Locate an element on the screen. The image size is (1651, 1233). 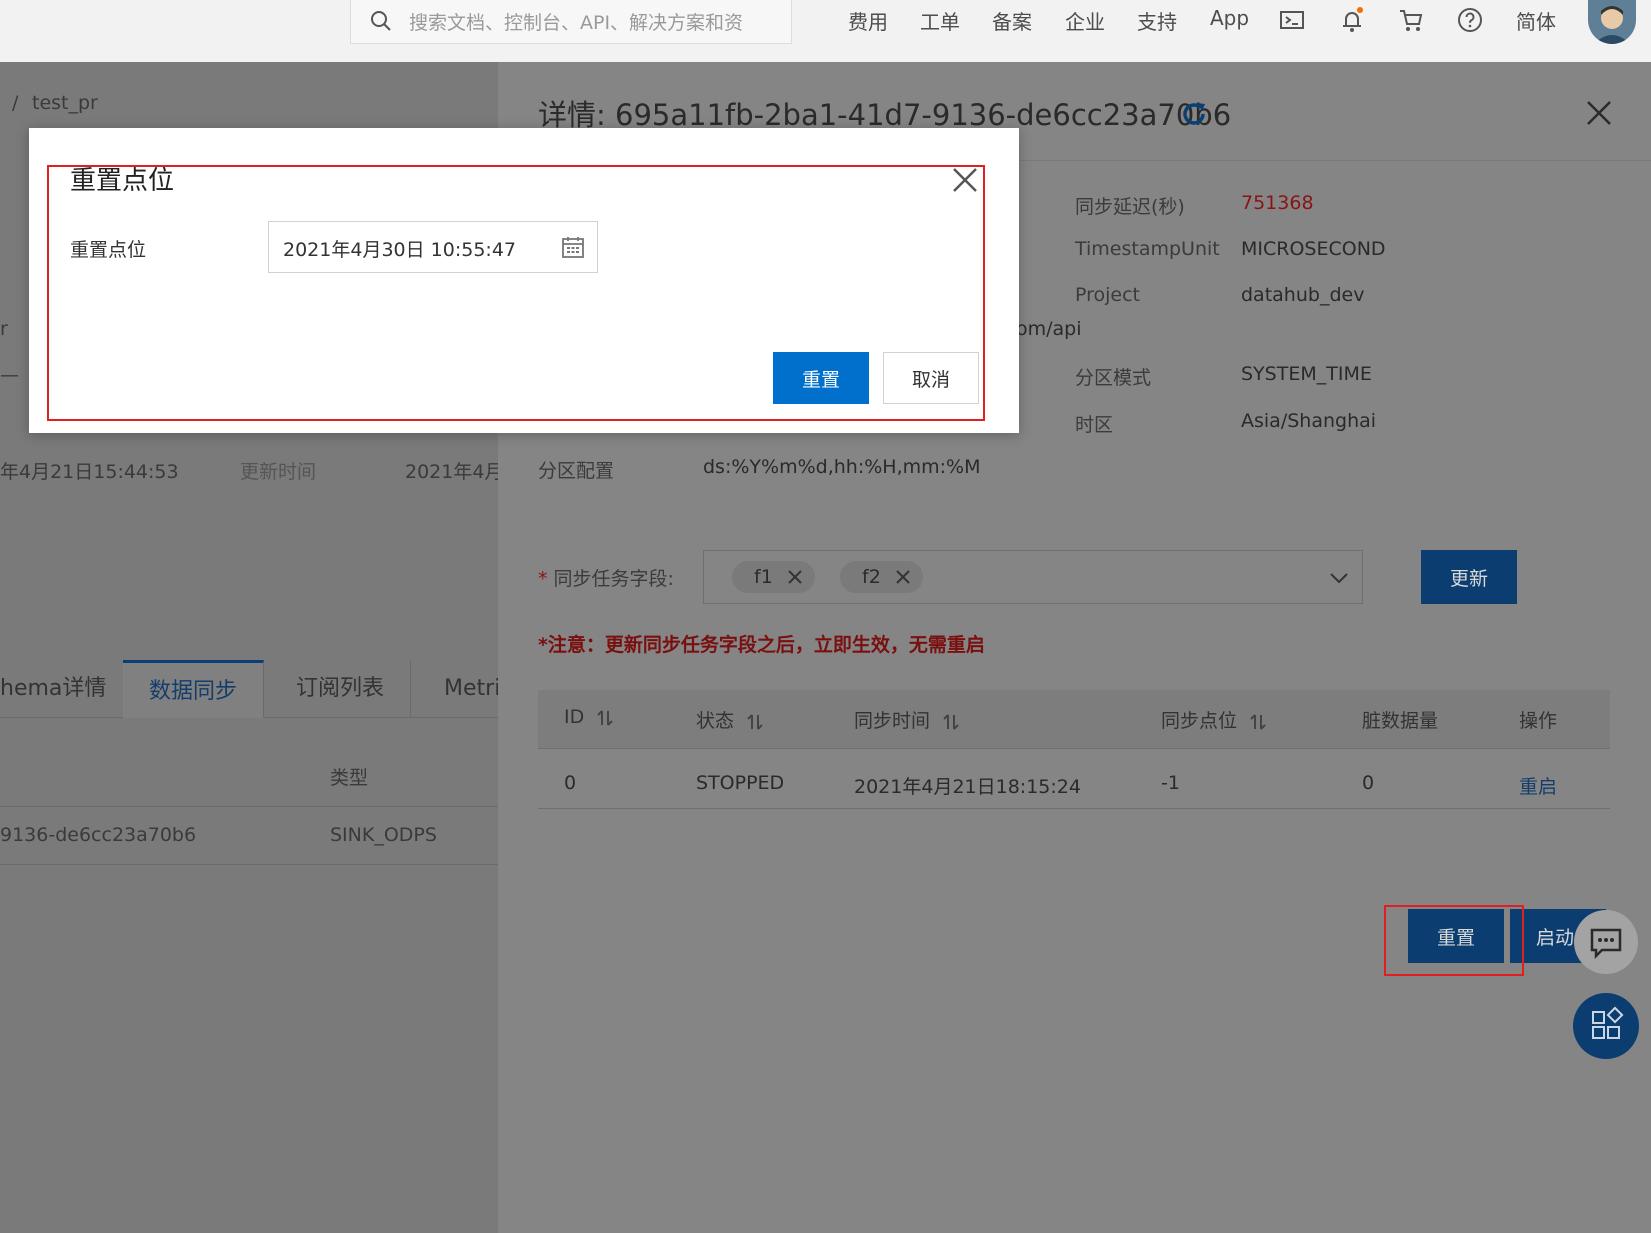
field-value-delay: 751368 is located at coordinates (1277, 203).